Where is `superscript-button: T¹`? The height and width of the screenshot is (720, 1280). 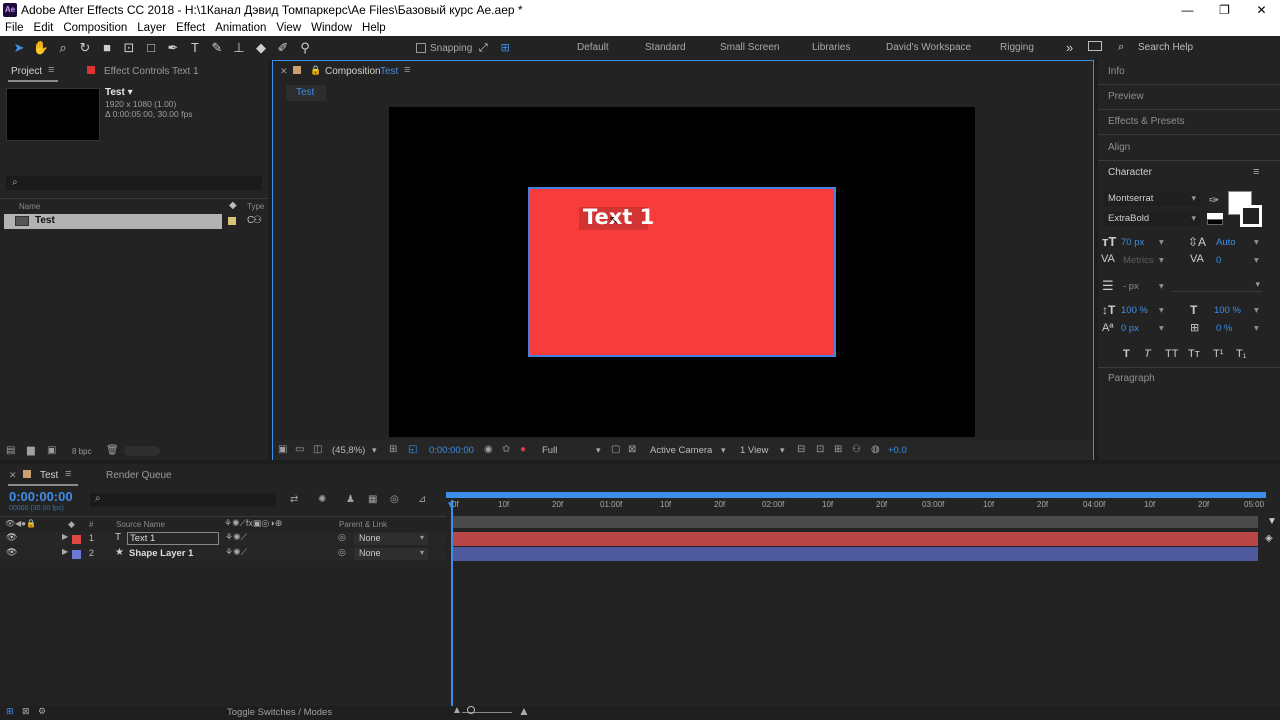
superscript-button: T¹ is located at coordinates (1218, 354).